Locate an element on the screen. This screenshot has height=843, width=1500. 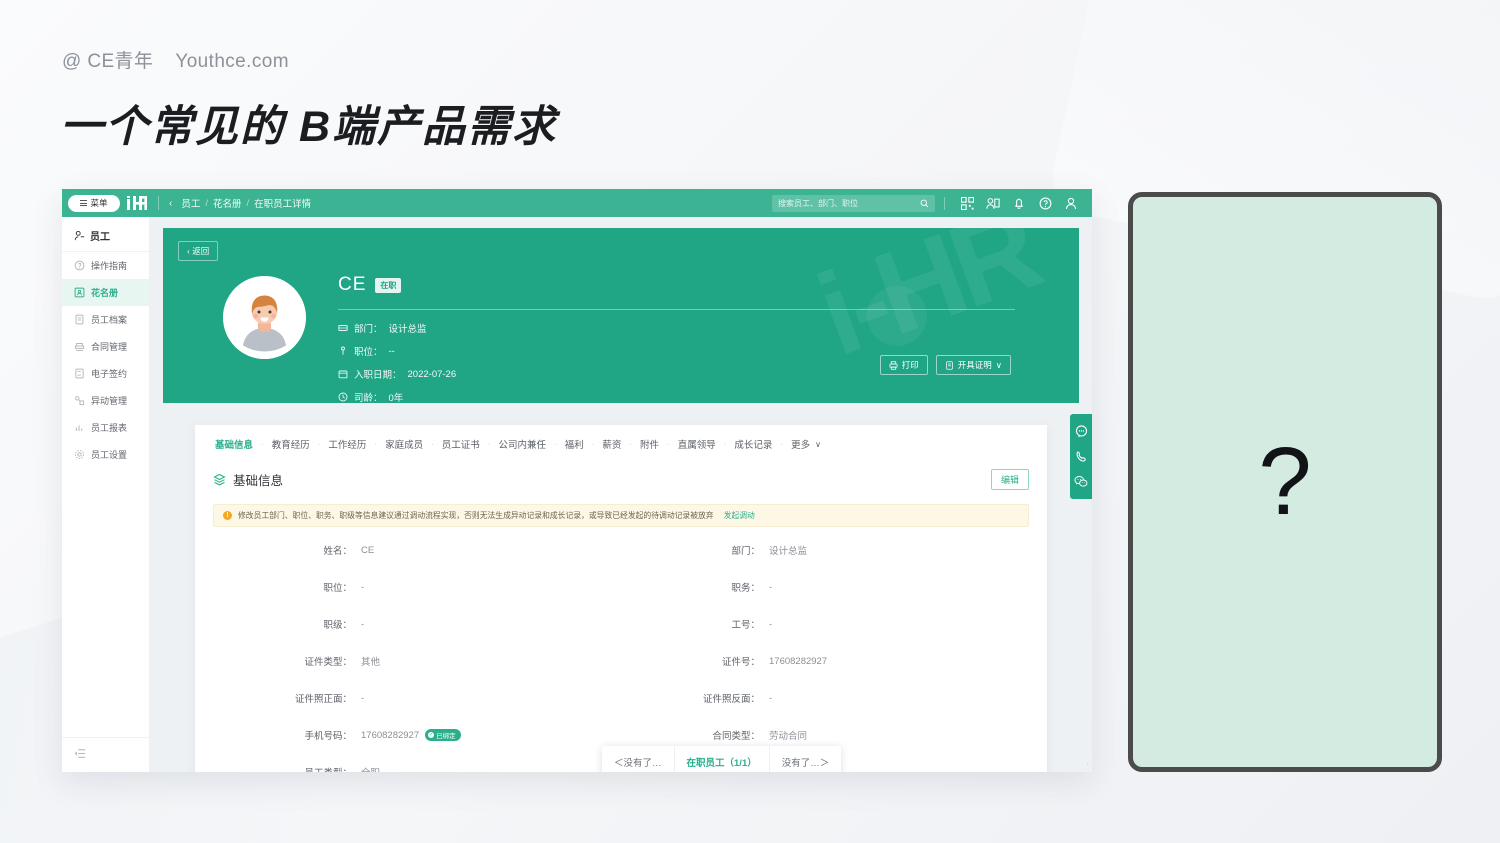
field-value: 劳动合同 is located at coordinates (788, 736).